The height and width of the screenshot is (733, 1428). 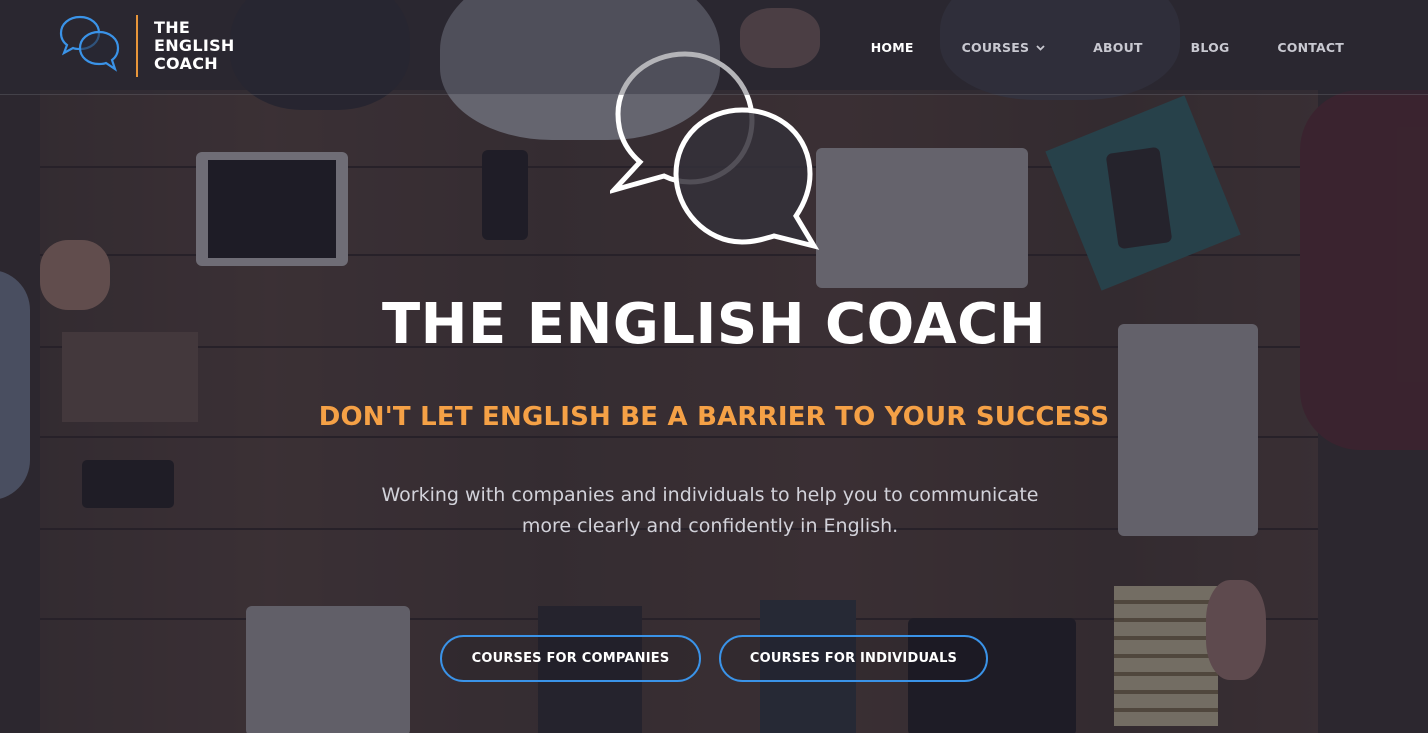 I want to click on chevron-down-icon, so click(x=1040, y=47).